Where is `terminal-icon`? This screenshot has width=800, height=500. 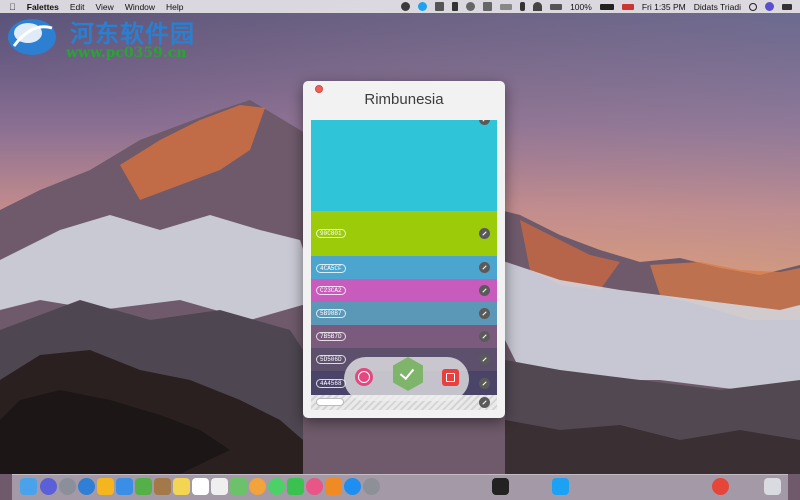
terminal-icon is located at coordinates (500, 486).